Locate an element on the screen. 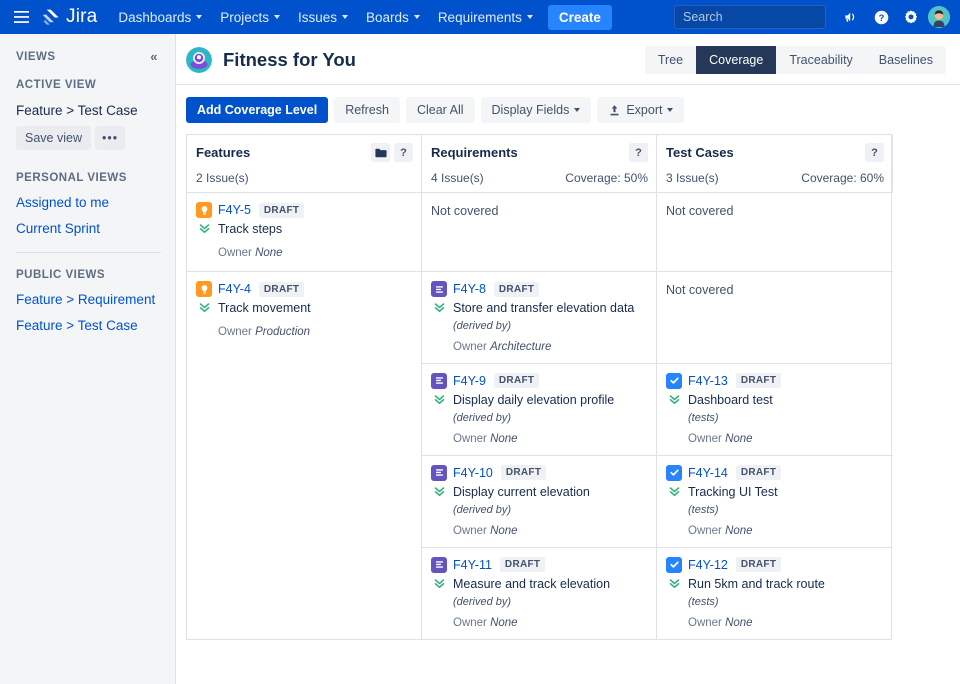 The image size is (960, 684). refresh-button: Refresh is located at coordinates (367, 110).